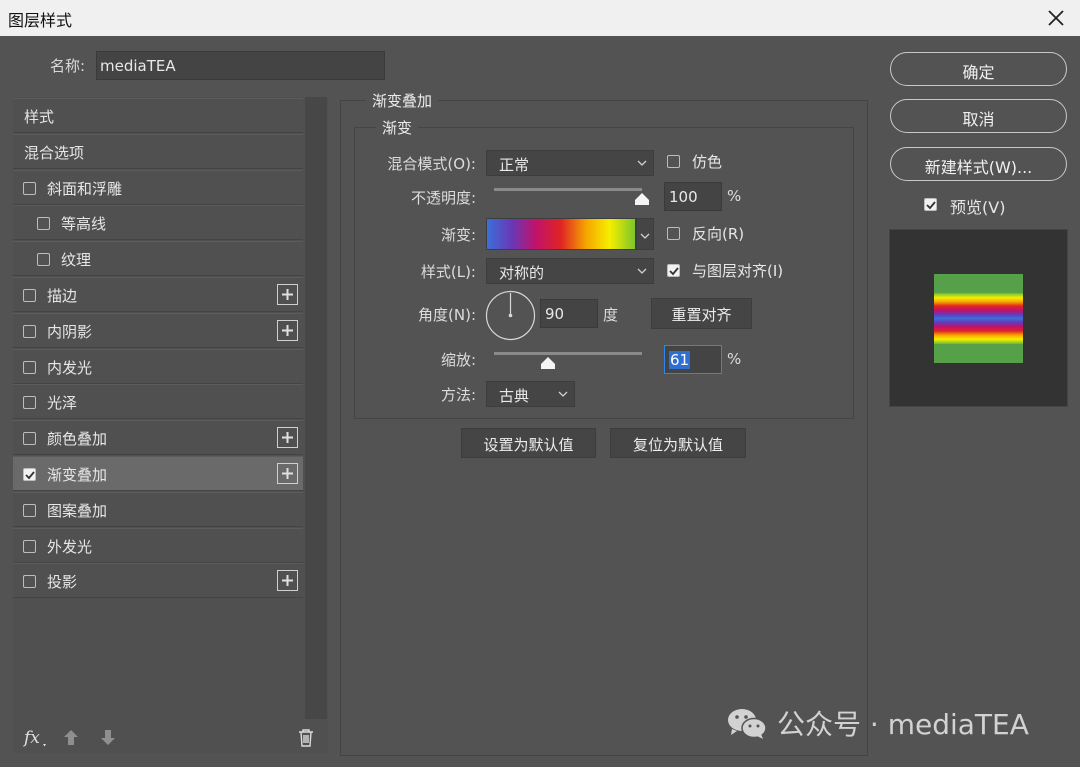  I want to click on title-bar: 图层样式, so click(540, 18).